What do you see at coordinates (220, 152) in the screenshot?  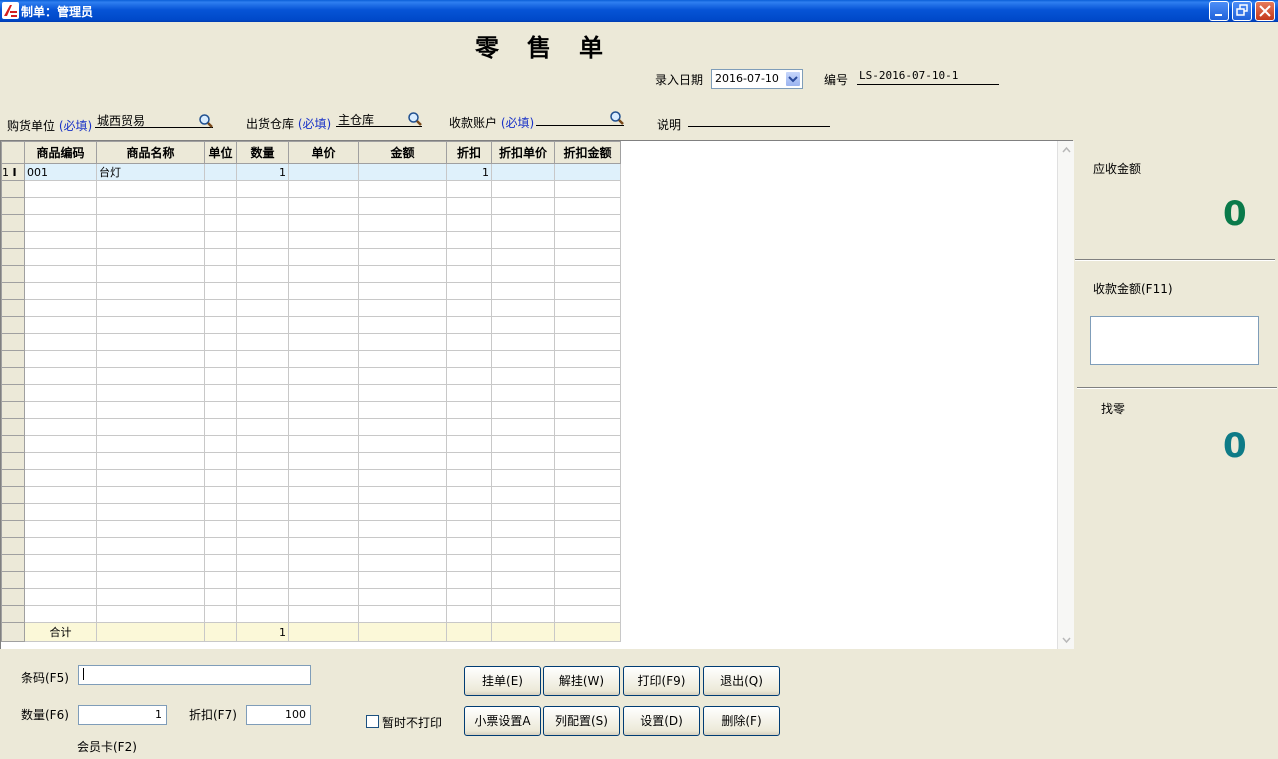 I see `col-header: 单位` at bounding box center [220, 152].